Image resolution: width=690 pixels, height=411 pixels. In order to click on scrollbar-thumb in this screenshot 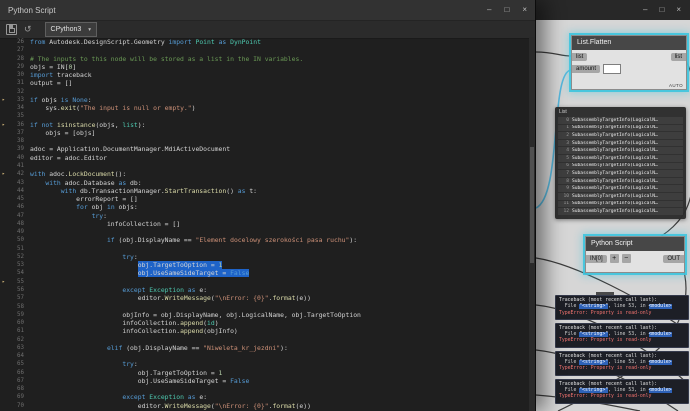, I will do `click(532, 205)`.